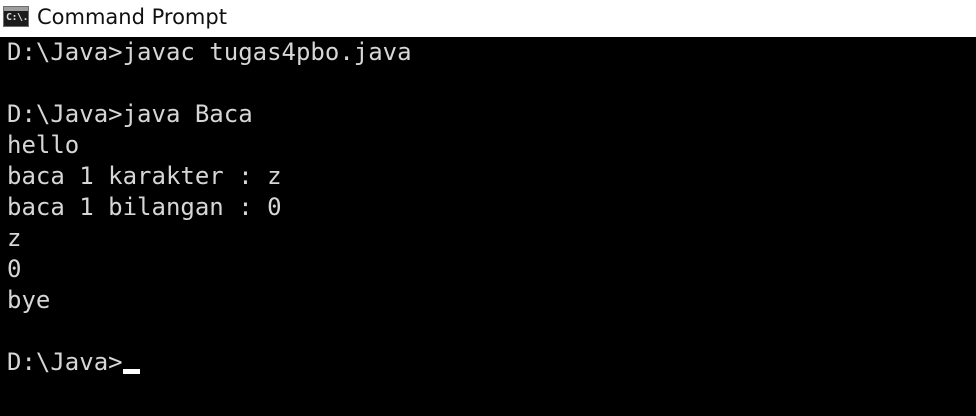 This screenshot has height=416, width=976. Describe the element at coordinates (144, 207) in the screenshot. I see `console-line: baca 1 bilangan : 0` at that location.